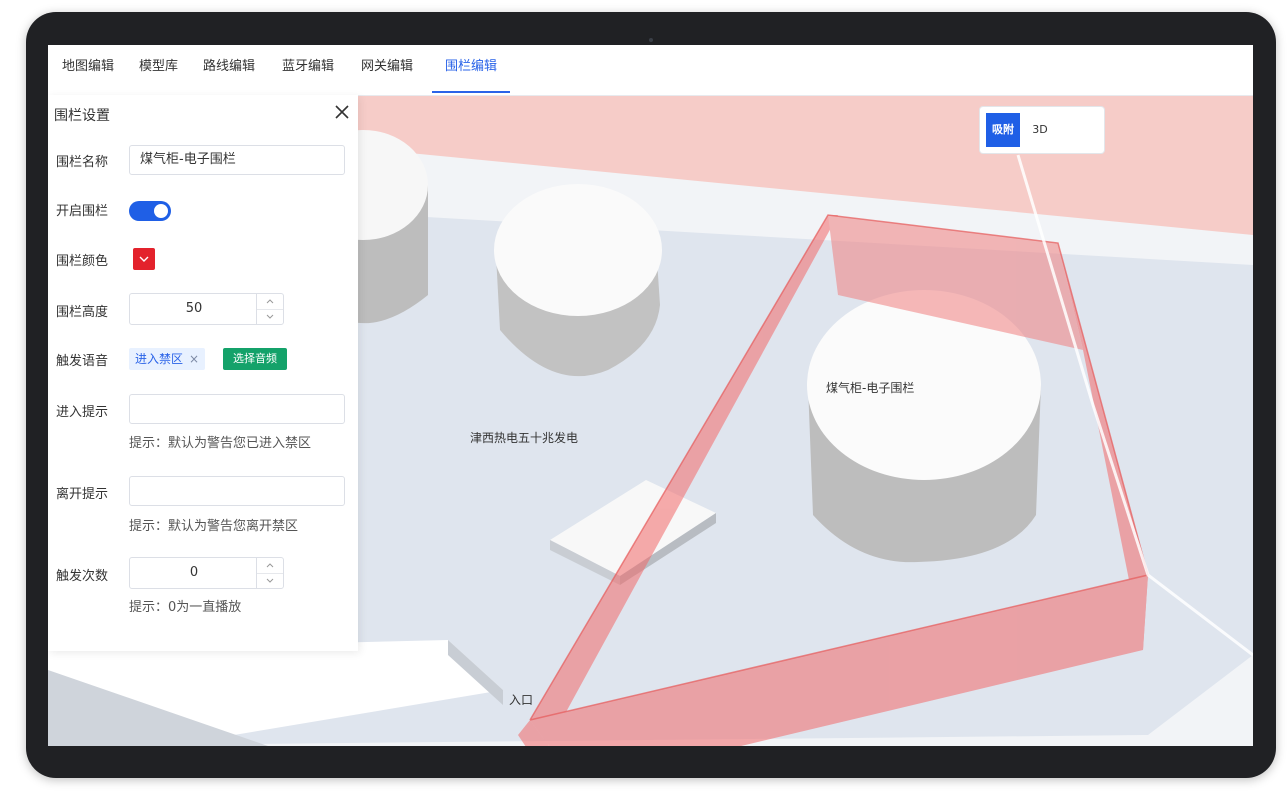 This screenshot has width=1288, height=795. I want to click on snap-mode-button: 吸附, so click(1003, 130).